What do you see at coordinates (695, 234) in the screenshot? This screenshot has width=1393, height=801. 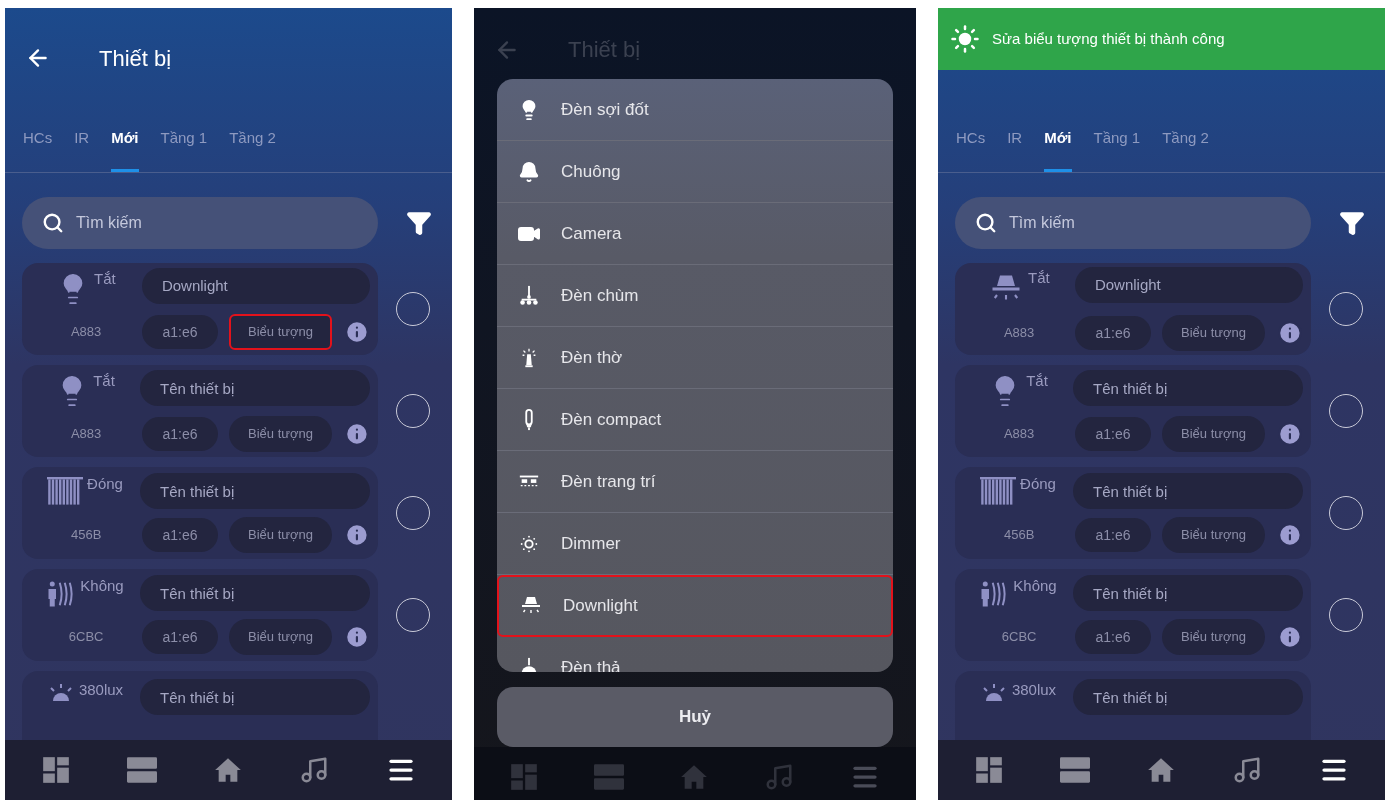 I see `icon-option: Camera` at bounding box center [695, 234].